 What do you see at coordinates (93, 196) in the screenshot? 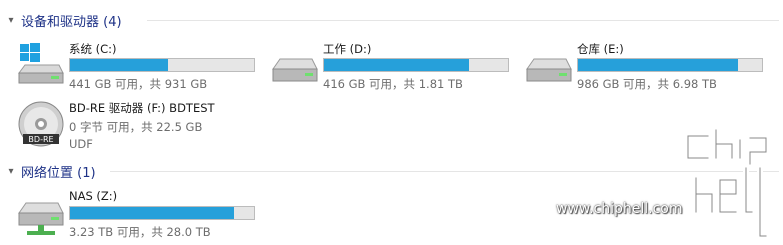
I see `drive-name: NAS (Z:)` at bounding box center [93, 196].